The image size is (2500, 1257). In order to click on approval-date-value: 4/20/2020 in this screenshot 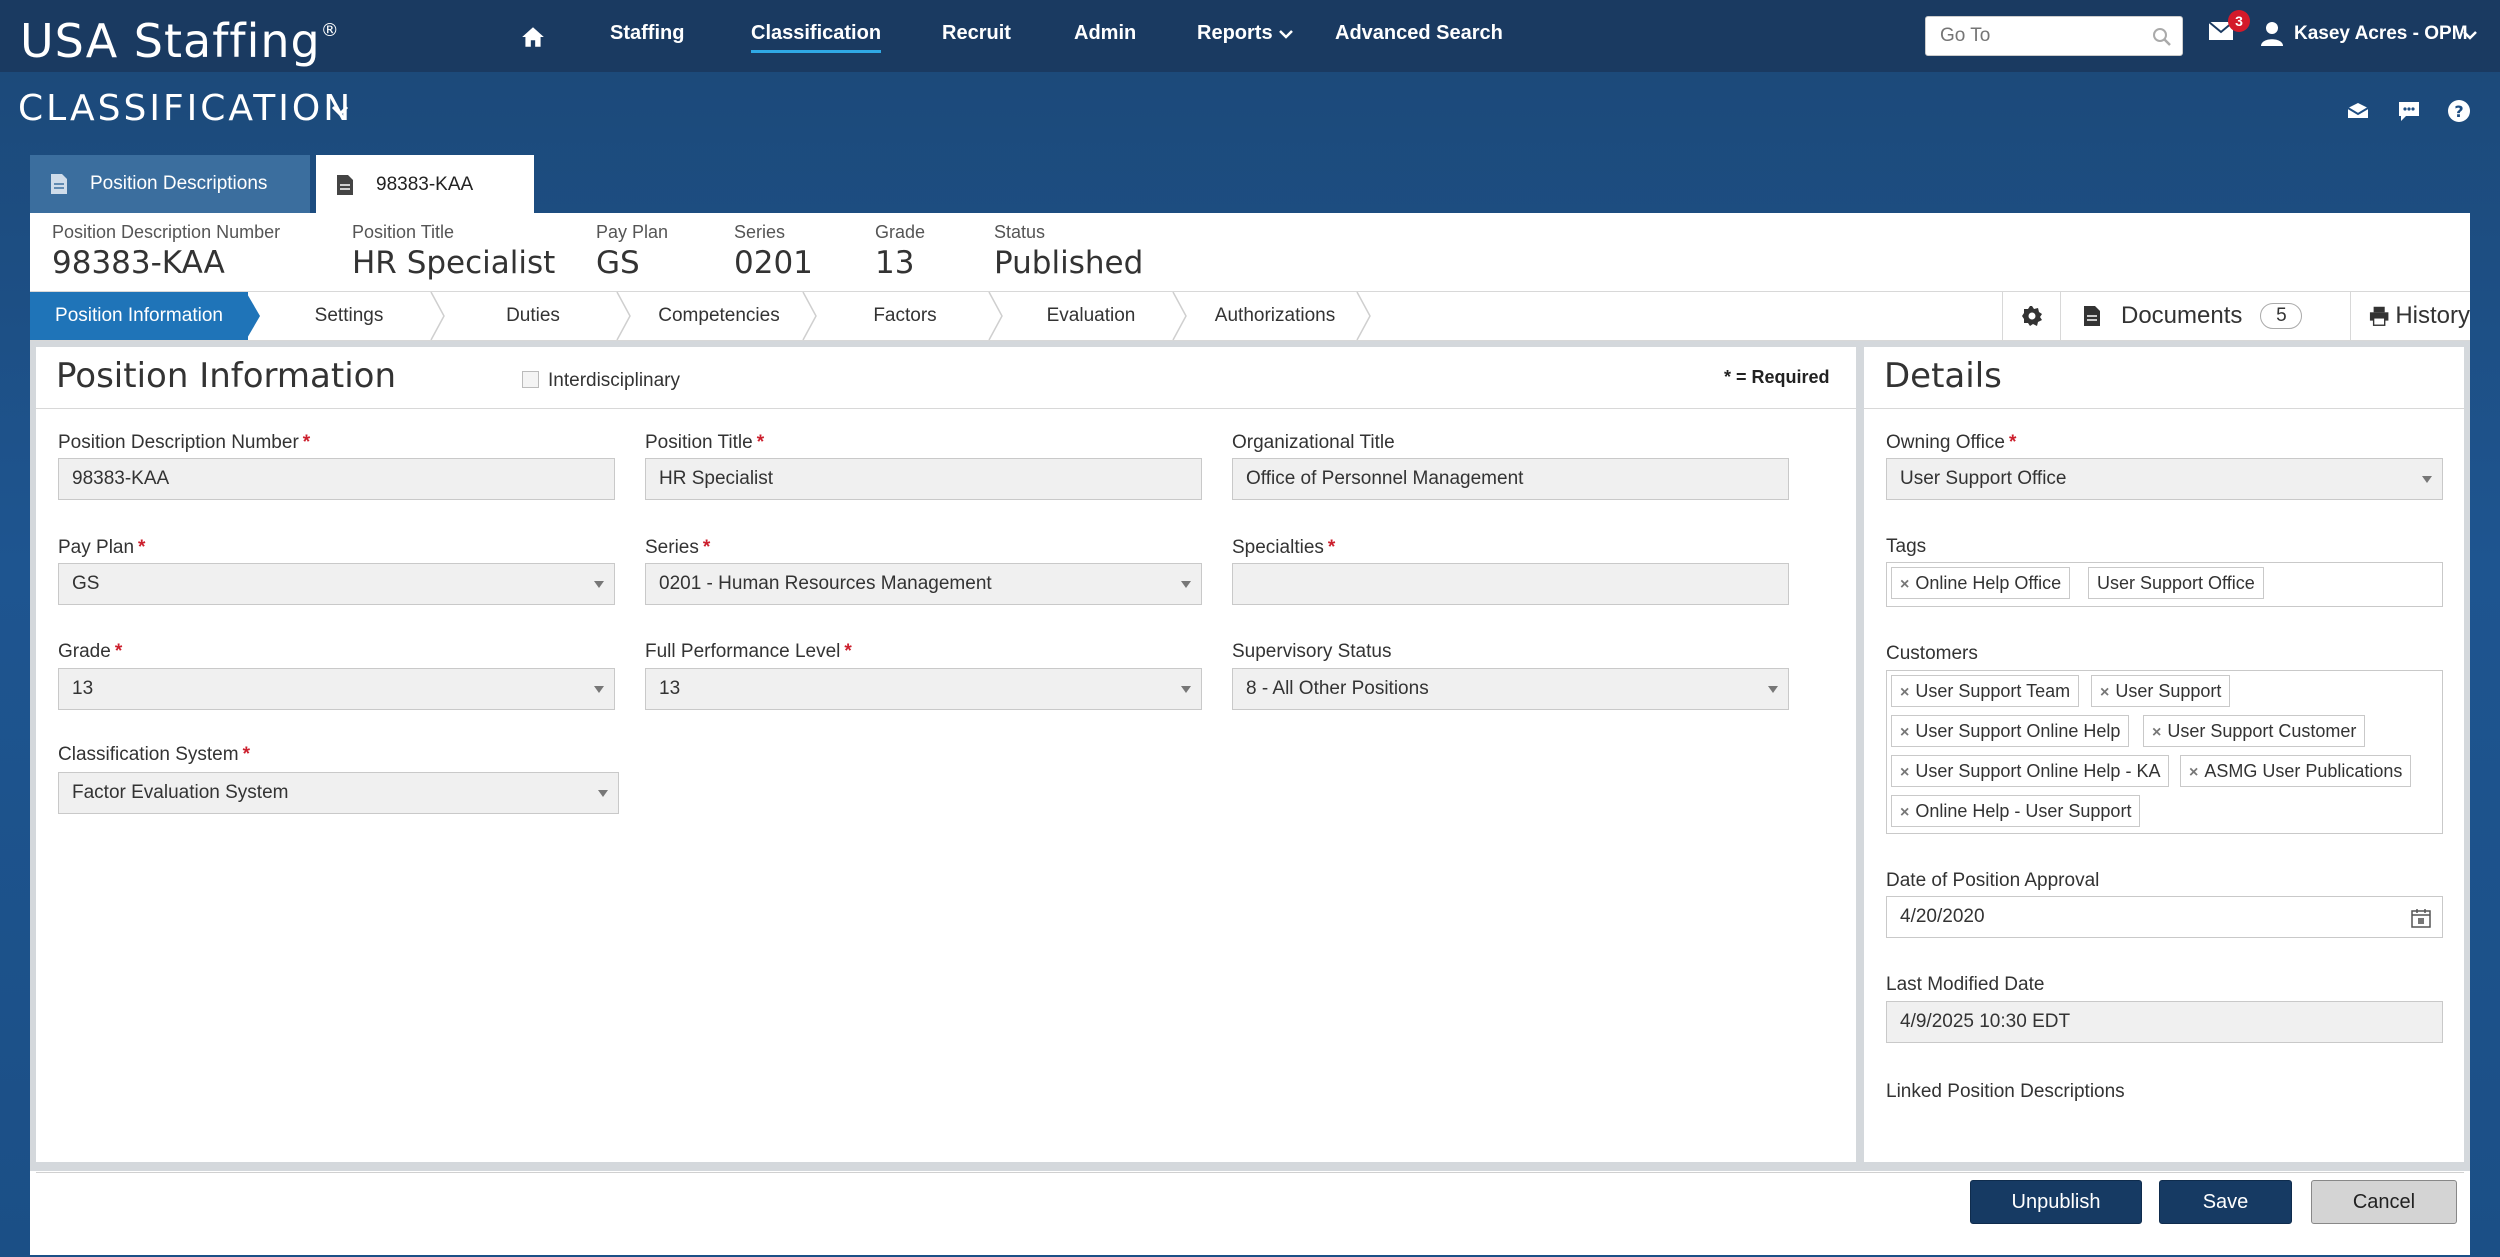, I will do `click(1942, 916)`.